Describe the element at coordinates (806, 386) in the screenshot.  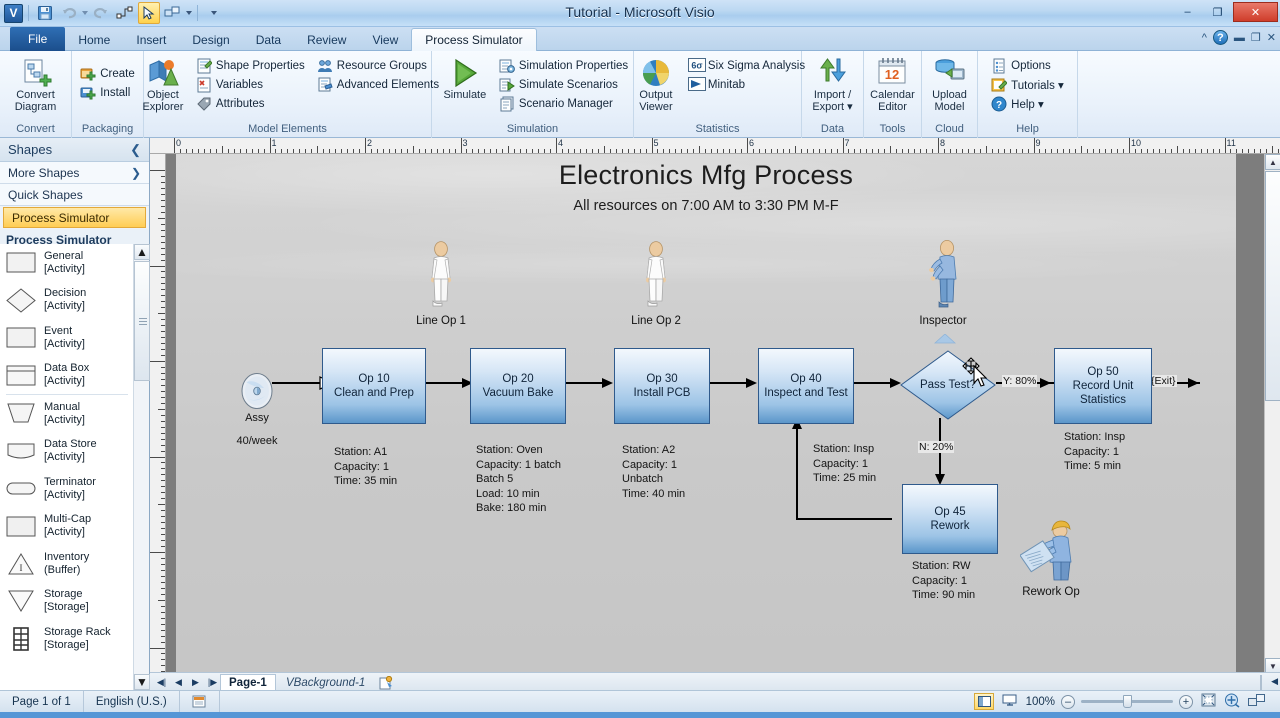
I see `process-node-op40: Op 40 Inspect and Test` at that location.